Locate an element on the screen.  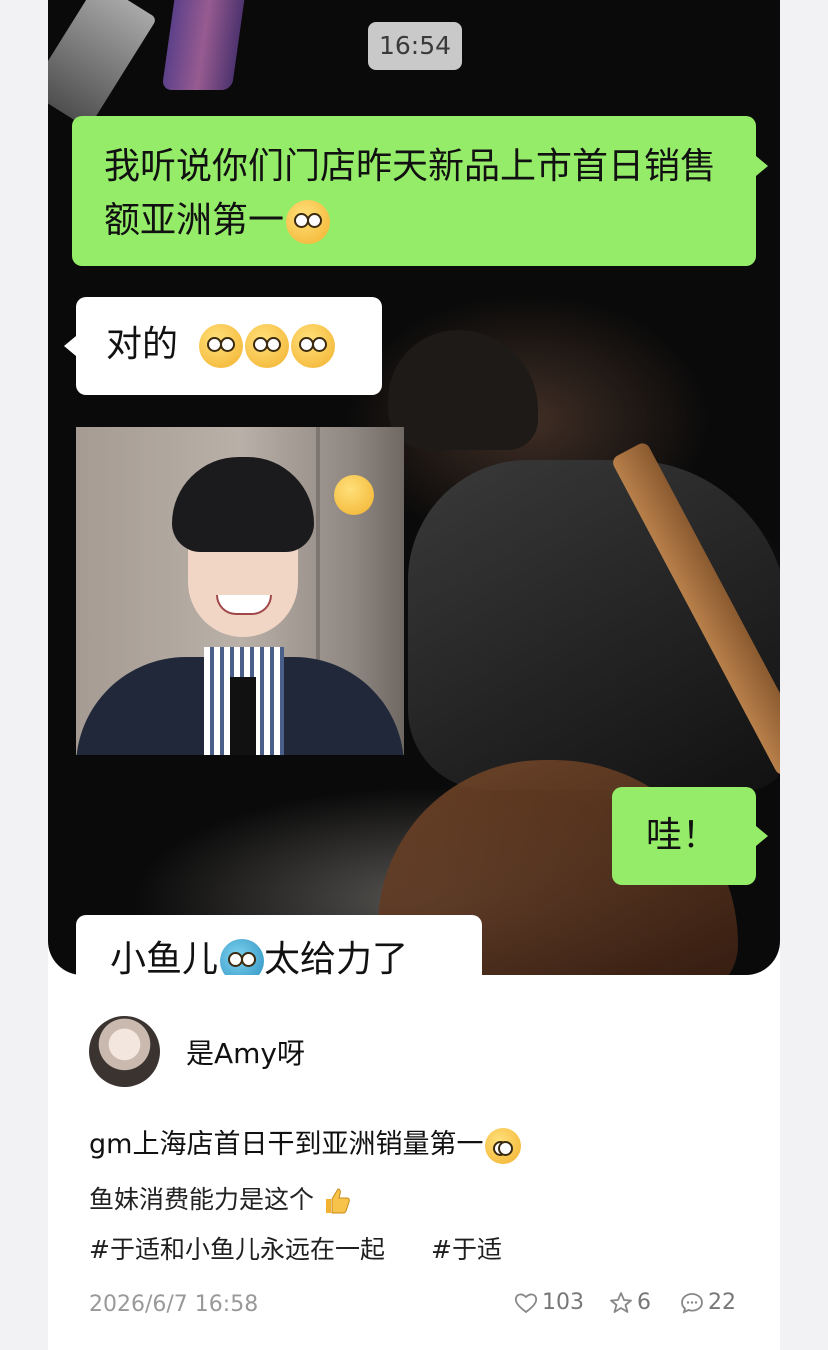
chat-photo-message is located at coordinates (240, 591).